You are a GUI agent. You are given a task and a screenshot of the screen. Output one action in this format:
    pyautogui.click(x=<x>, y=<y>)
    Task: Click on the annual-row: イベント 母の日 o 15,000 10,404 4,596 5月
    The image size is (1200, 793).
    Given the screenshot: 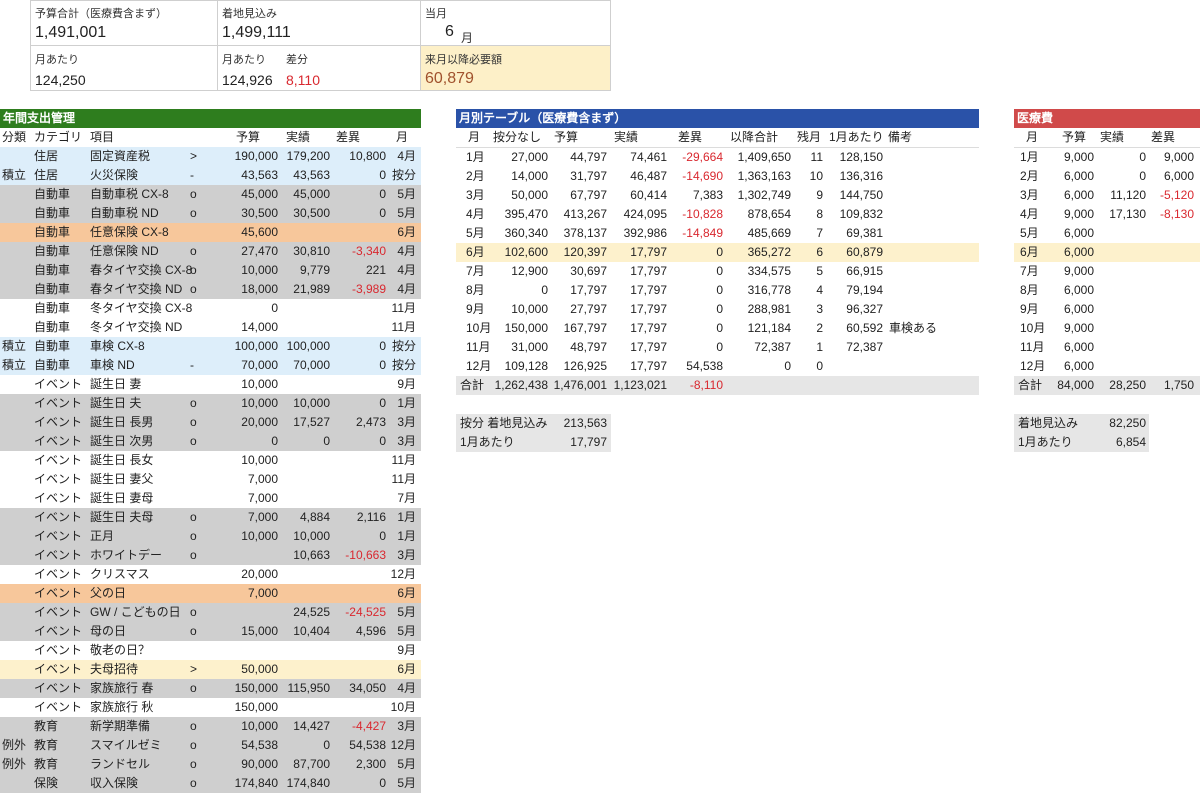 What is the action you would take?
    pyautogui.click(x=210, y=631)
    